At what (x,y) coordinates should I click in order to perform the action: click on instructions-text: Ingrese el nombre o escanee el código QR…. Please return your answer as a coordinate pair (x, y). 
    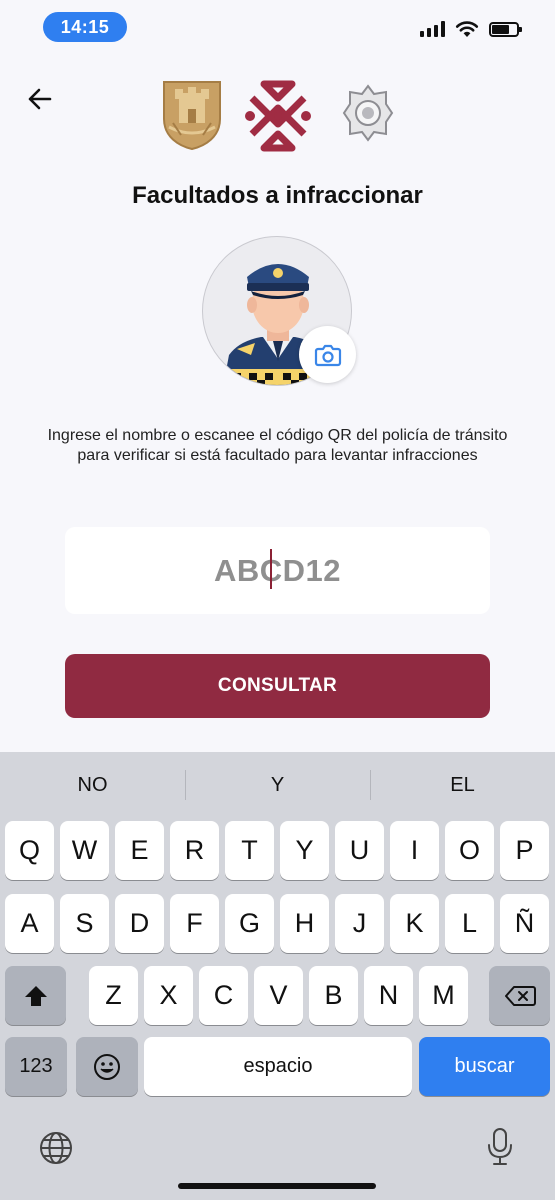
    Looking at the image, I should click on (277, 445).